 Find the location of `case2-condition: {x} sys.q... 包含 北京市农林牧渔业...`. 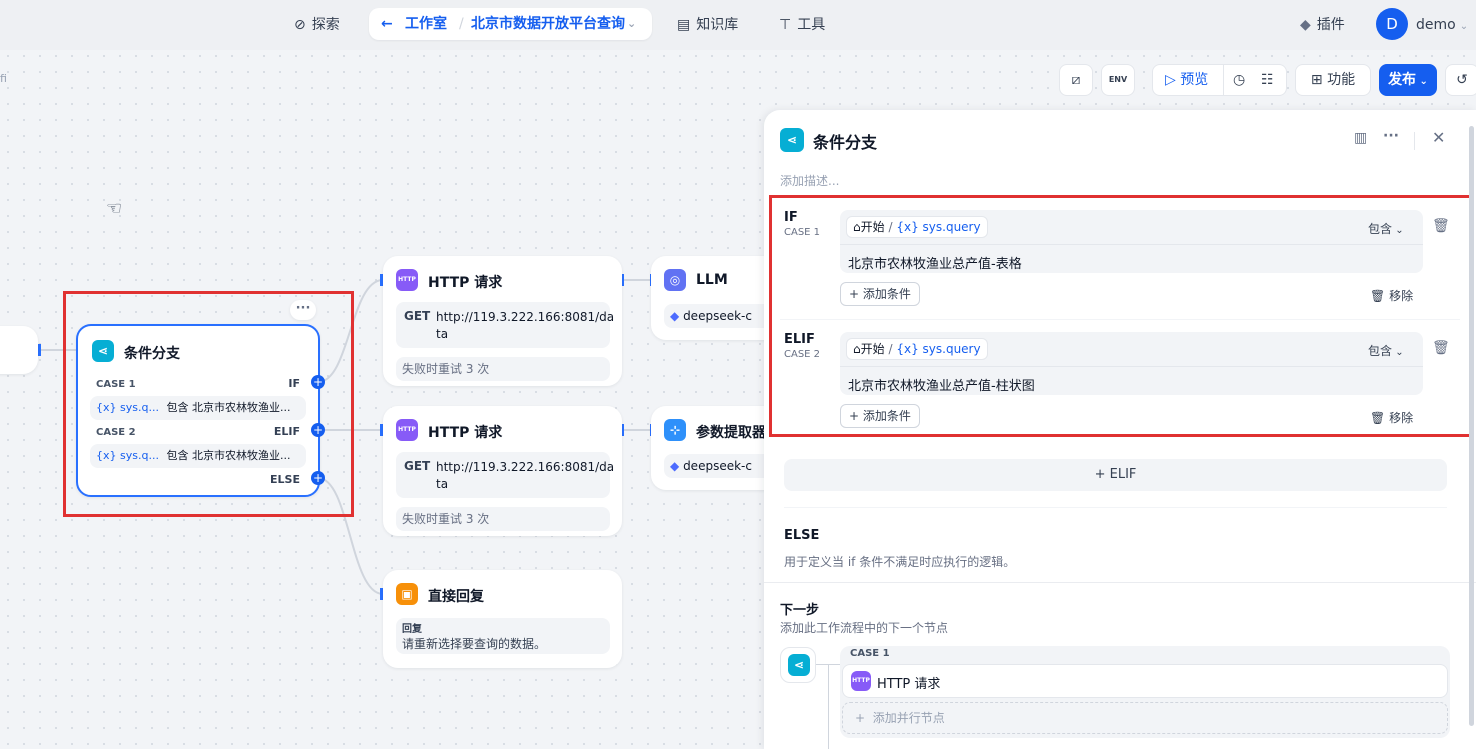

case2-condition: {x} sys.q... 包含 北京市农林牧渔业... is located at coordinates (198, 456).